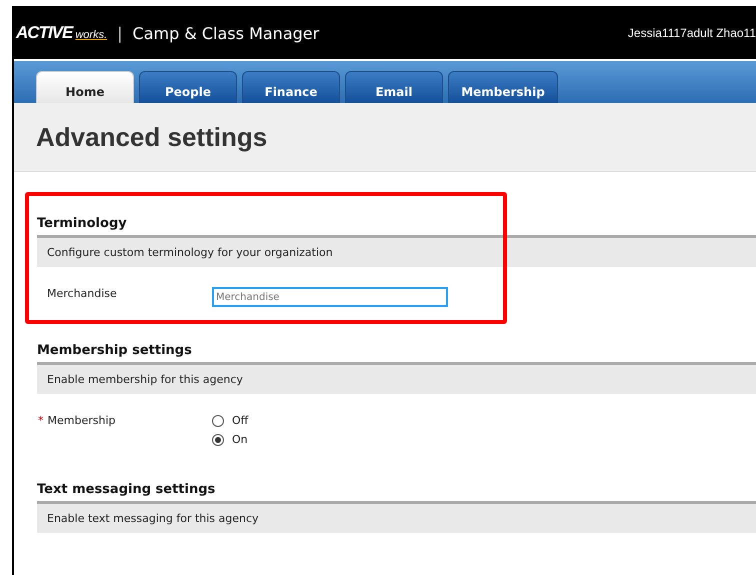  I want to click on nav-tab: Email, so click(394, 87).